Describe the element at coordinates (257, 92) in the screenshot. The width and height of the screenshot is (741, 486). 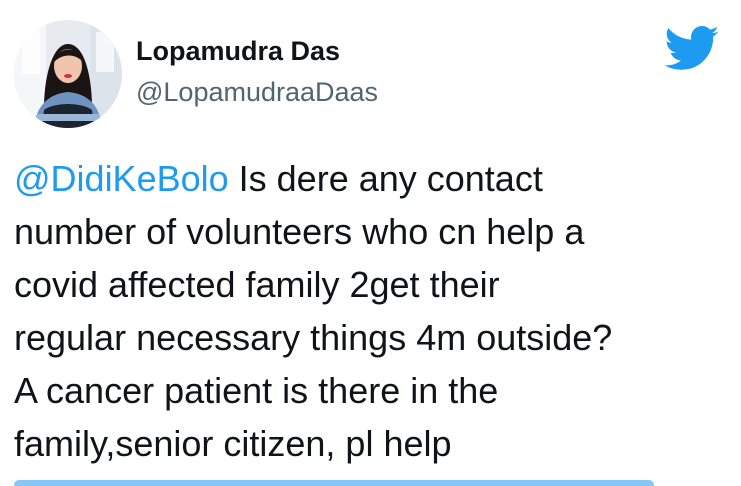
I see `author-handle: @LopamudraaDaas` at that location.